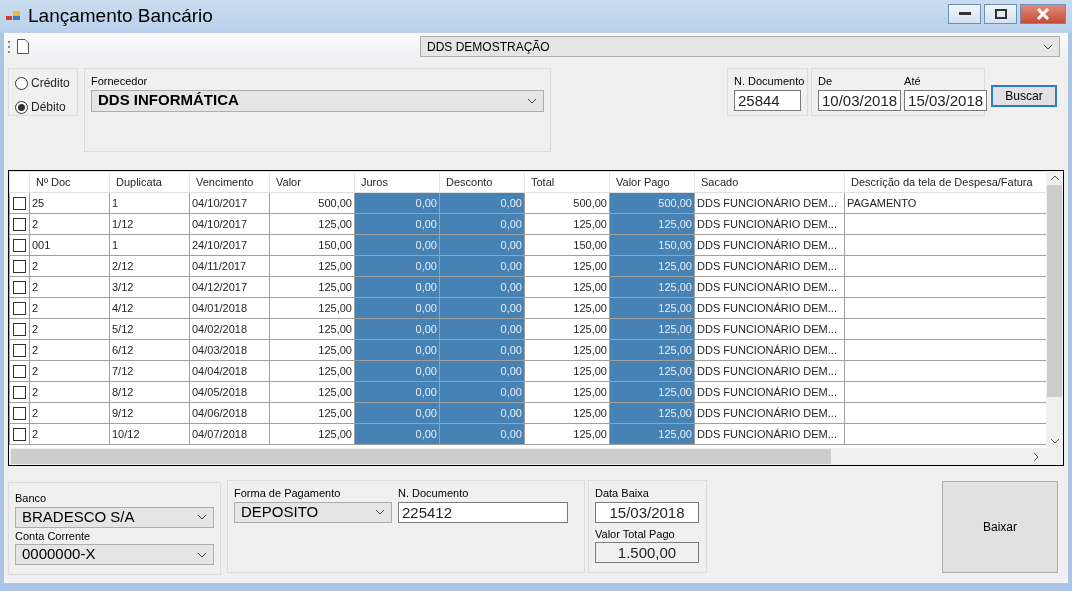 Image resolution: width=1072 pixels, height=591 pixels. Describe the element at coordinates (312, 182) in the screenshot. I see `column-header: Valor` at that location.